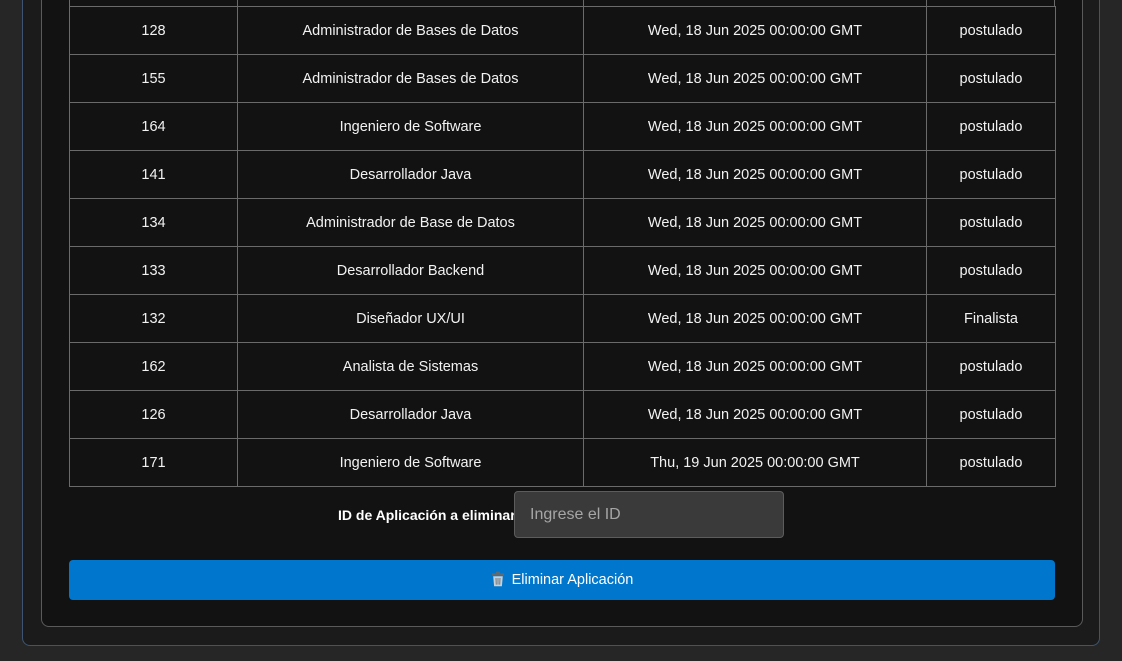 The width and height of the screenshot is (1122, 661). Describe the element at coordinates (153, 222) in the screenshot. I see `cell-id: 134` at that location.